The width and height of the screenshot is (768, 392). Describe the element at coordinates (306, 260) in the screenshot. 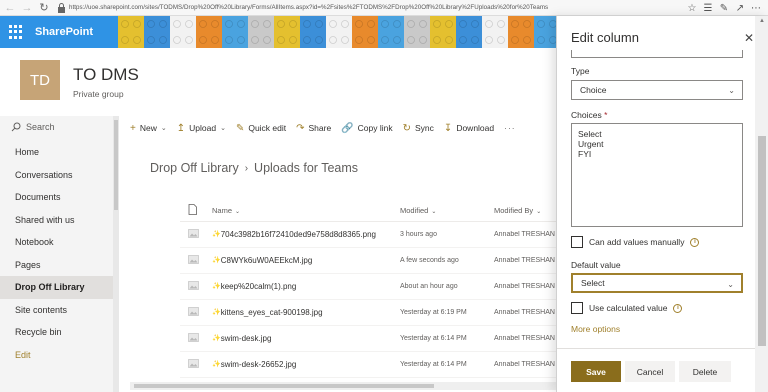

I see `file-name: ✨C8WYk6uW0AEEkcM.jpg` at that location.